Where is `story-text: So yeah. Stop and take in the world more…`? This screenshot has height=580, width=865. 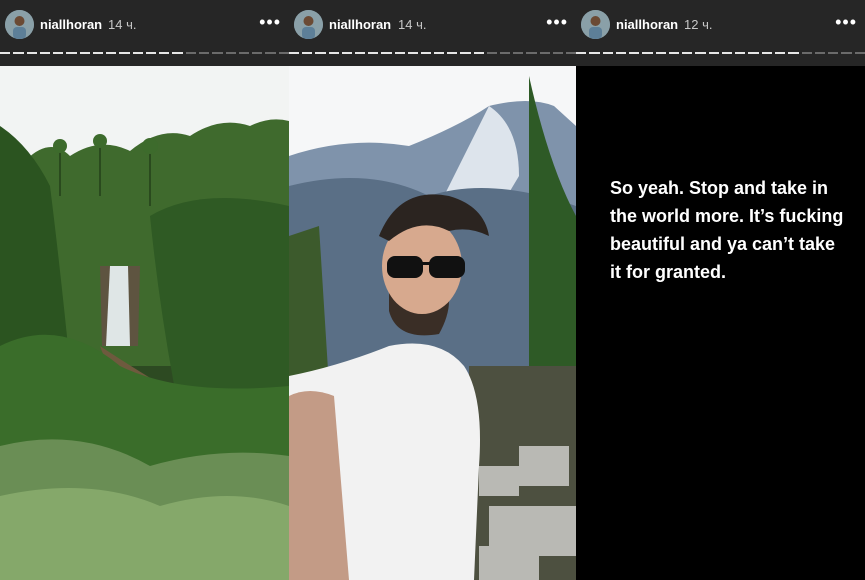 story-text: So yeah. Stop and take in the world more… is located at coordinates (727, 230).